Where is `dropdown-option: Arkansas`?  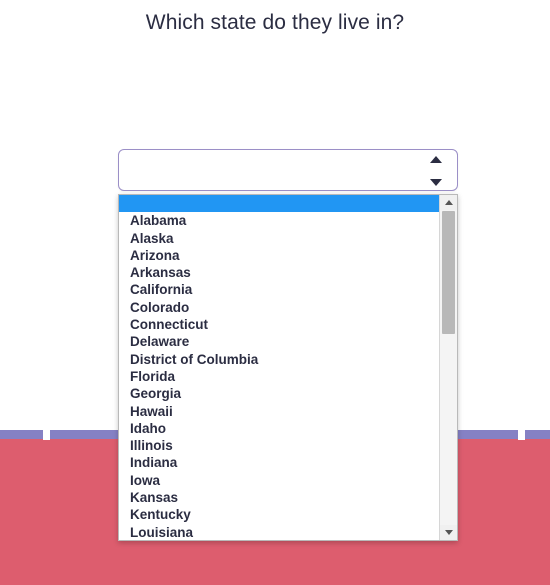
dropdown-option: Arkansas is located at coordinates (279, 272).